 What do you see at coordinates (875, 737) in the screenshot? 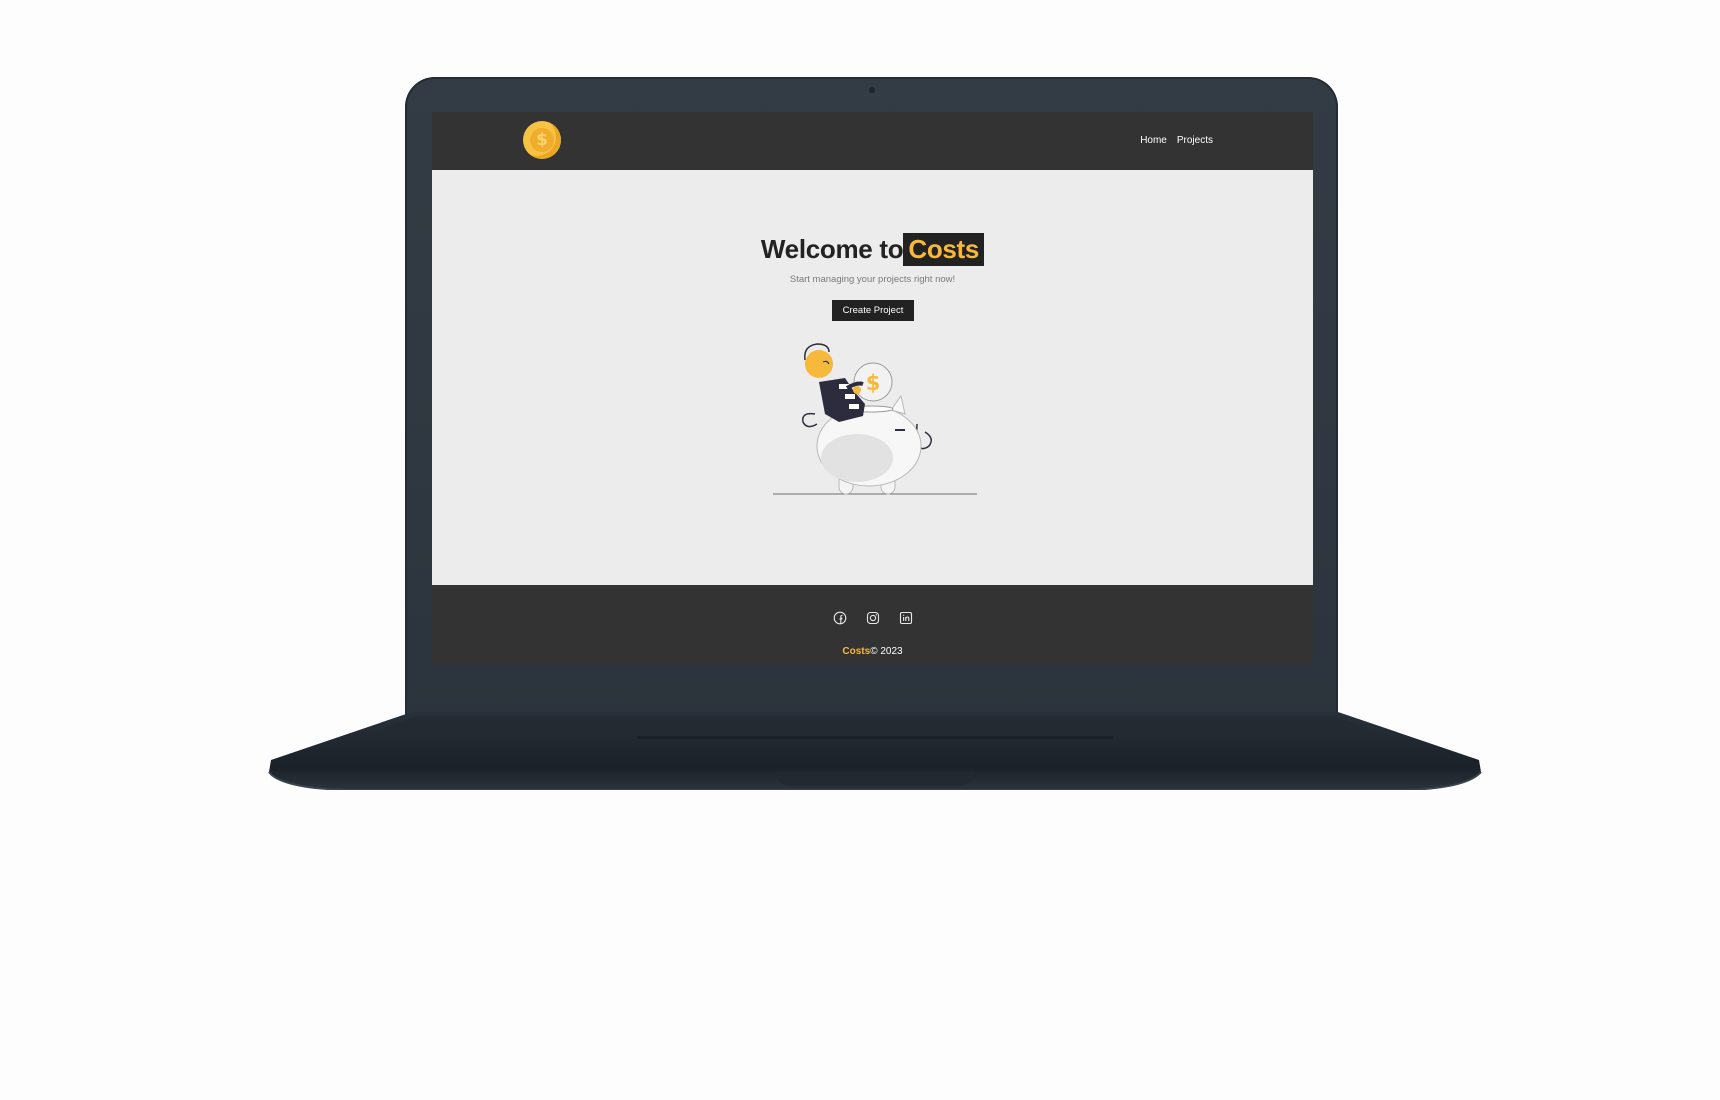
I see `hinge-line` at bounding box center [875, 737].